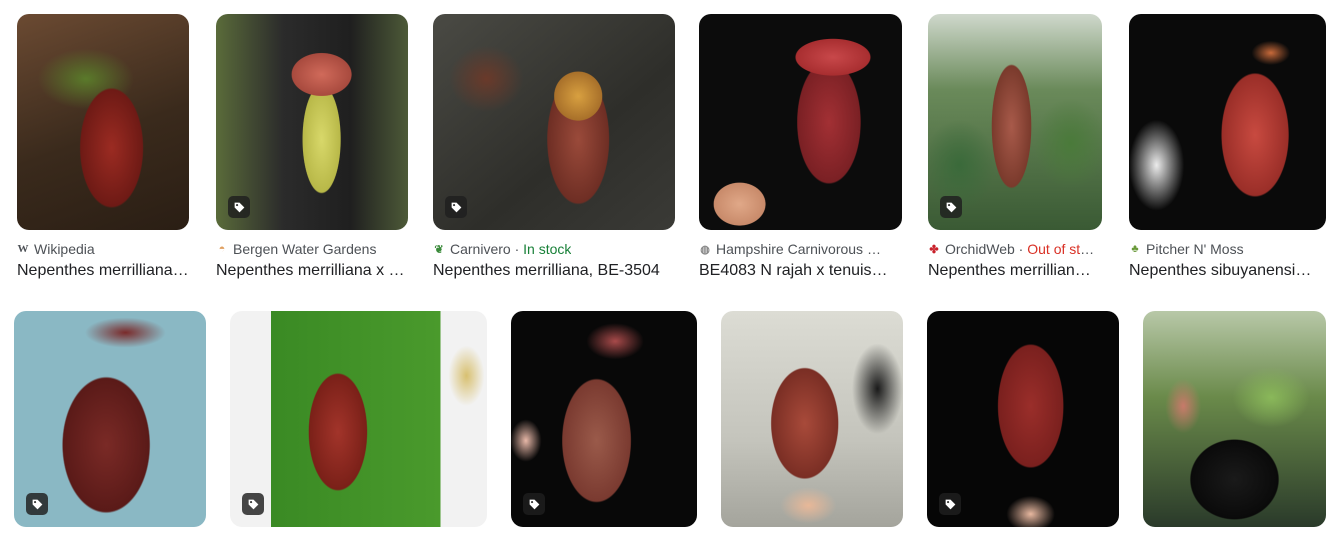 This screenshot has height=539, width=1340. Describe the element at coordinates (934, 249) in the screenshot. I see `orchidweb-icon: ✤` at that location.